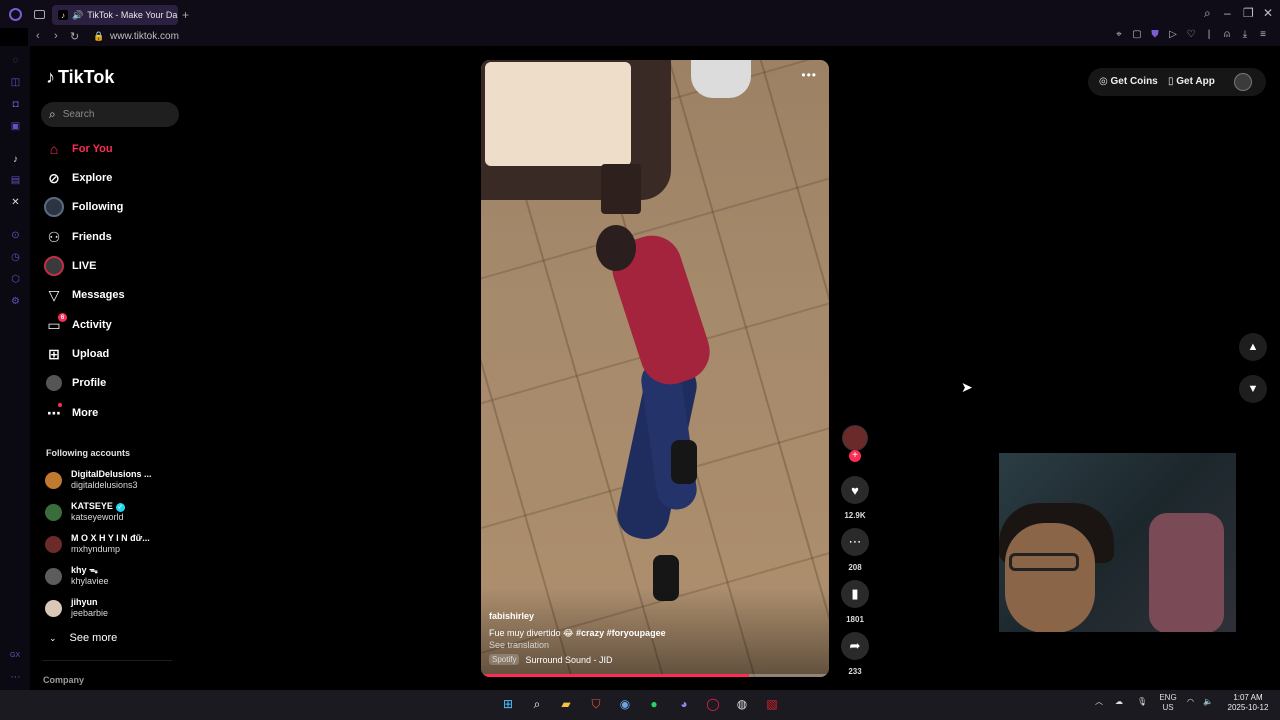 This screenshot has height=720, width=1280. Describe the element at coordinates (1119, 34) in the screenshot. I see `pin-icon: ⌖` at that location.